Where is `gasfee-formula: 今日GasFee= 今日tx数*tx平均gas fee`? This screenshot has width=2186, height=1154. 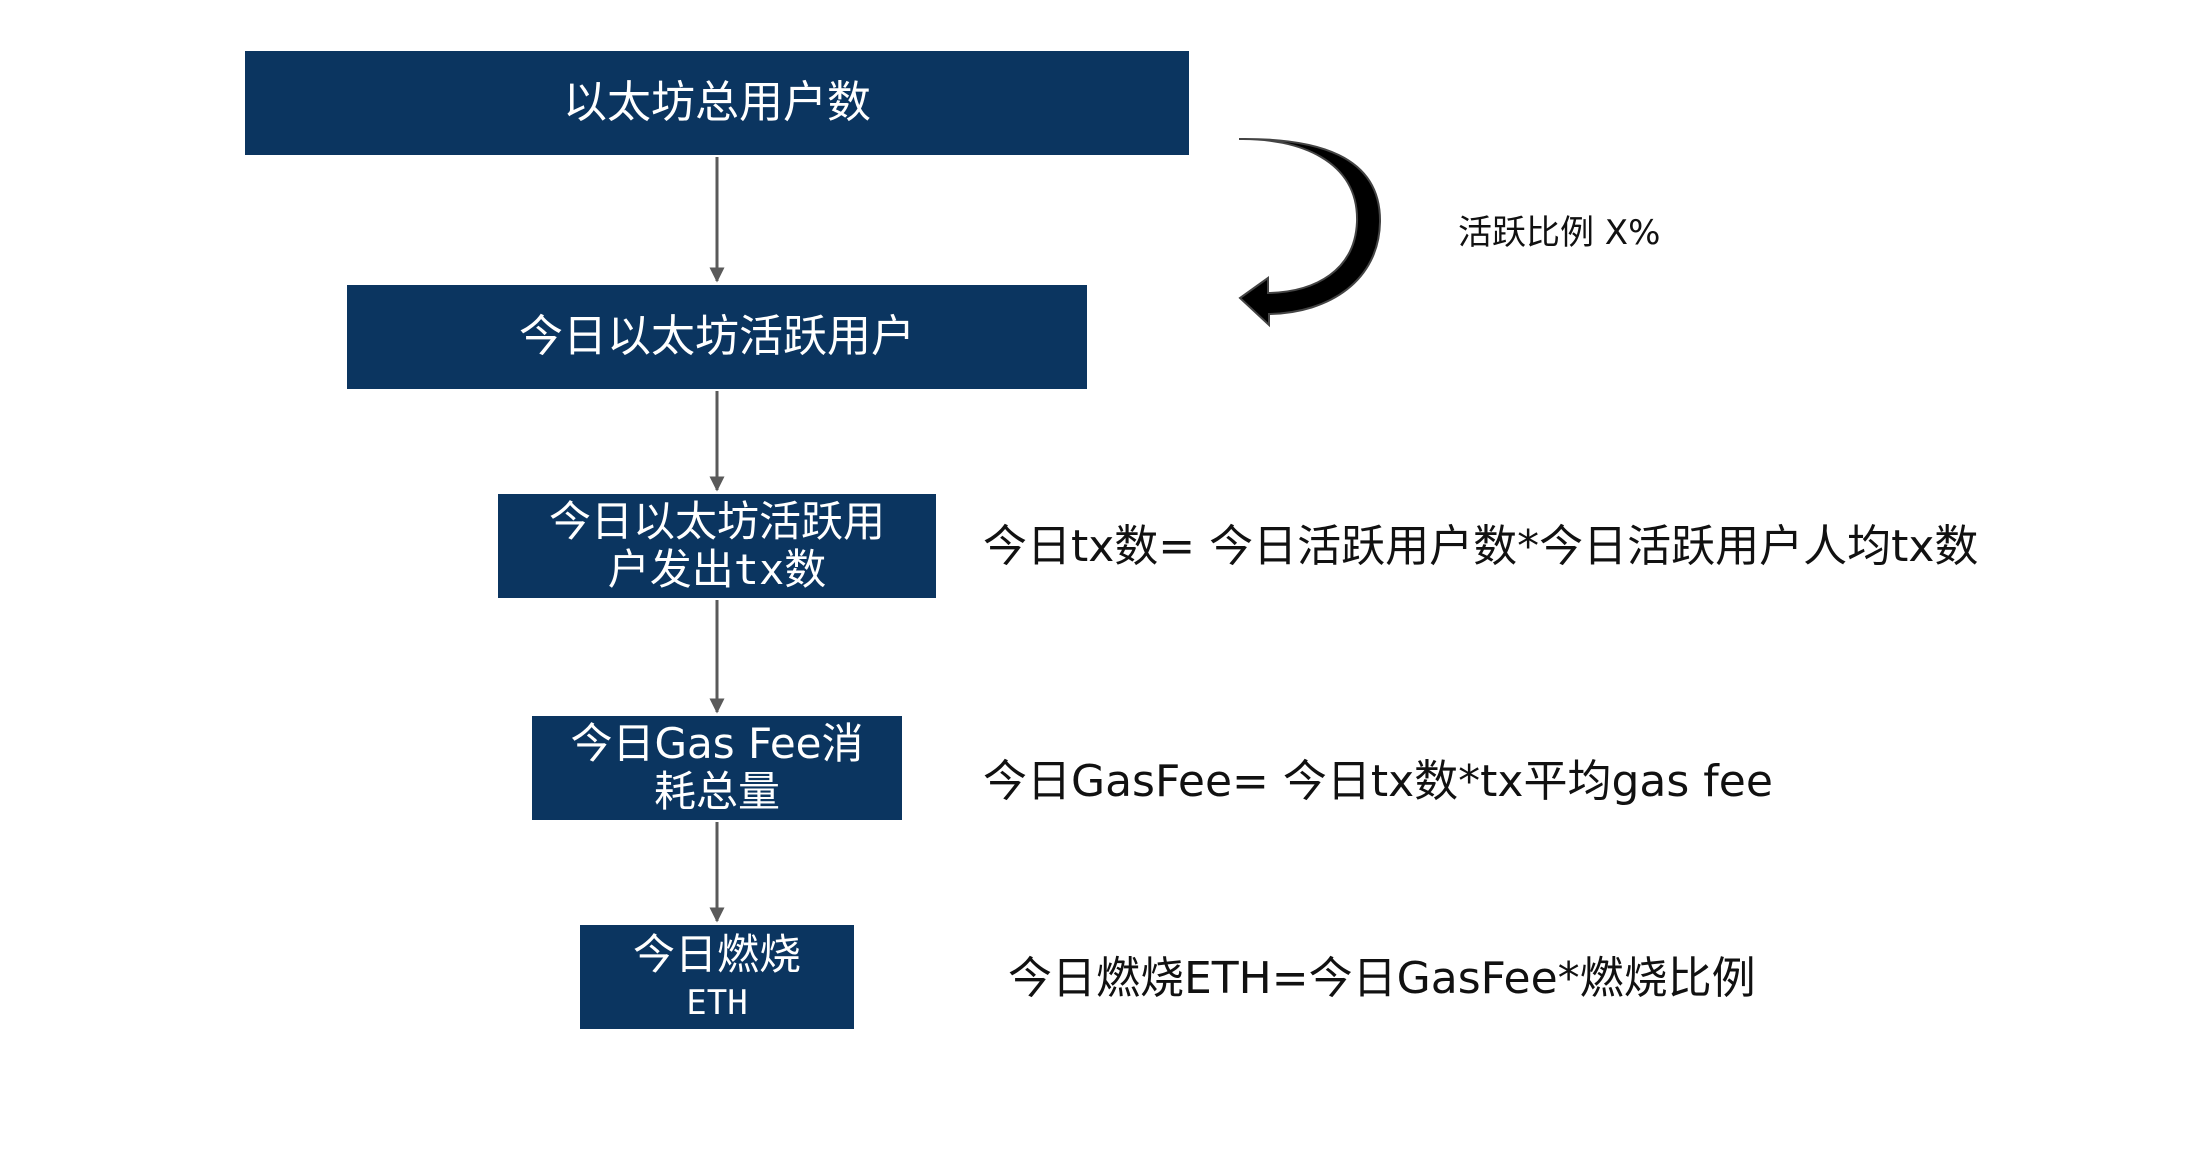
gasfee-formula: 今日GasFee= 今日tx数*tx平均gas fee is located at coordinates (1378, 781).